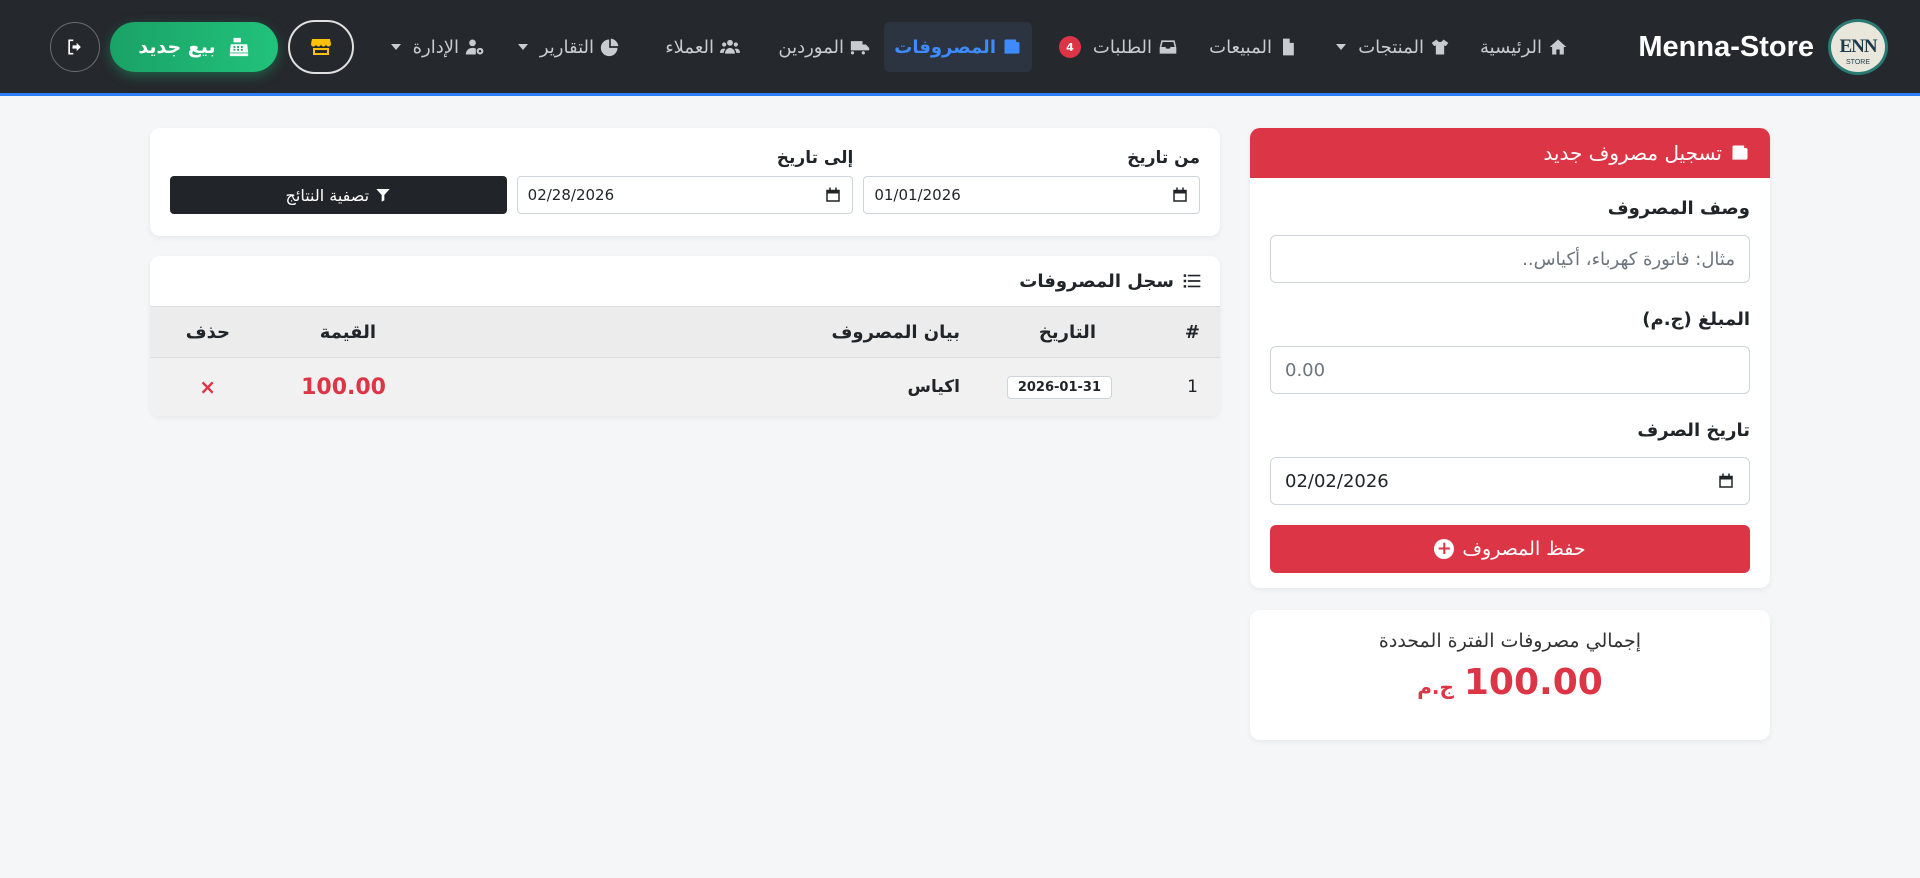 This screenshot has height=878, width=1920. I want to click on expense-date-input: 02/02/2026, so click(1510, 481).